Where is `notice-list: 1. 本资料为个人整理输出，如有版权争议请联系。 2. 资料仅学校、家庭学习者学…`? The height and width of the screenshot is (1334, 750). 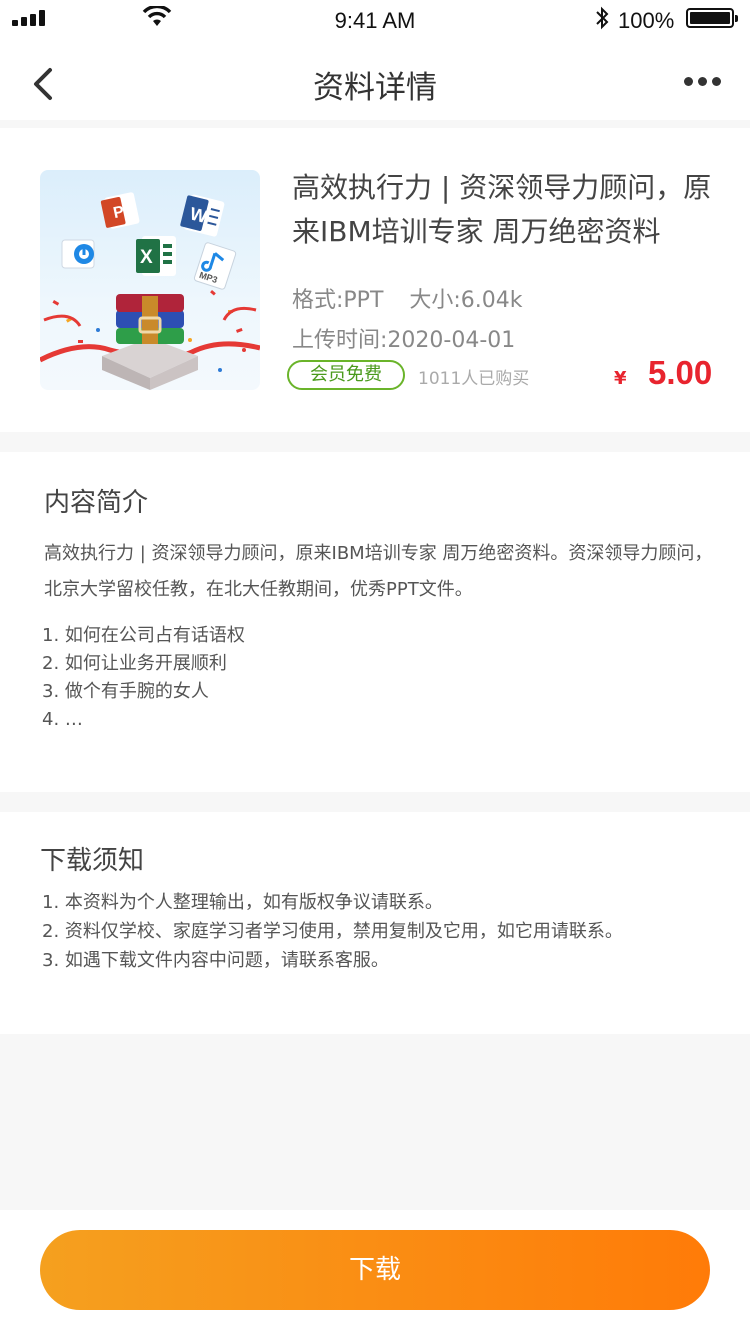 notice-list: 1. 本资料为个人整理输出，如有版权争议请联系。 2. 资料仅学校、家庭学习者学… is located at coordinates (332, 931).